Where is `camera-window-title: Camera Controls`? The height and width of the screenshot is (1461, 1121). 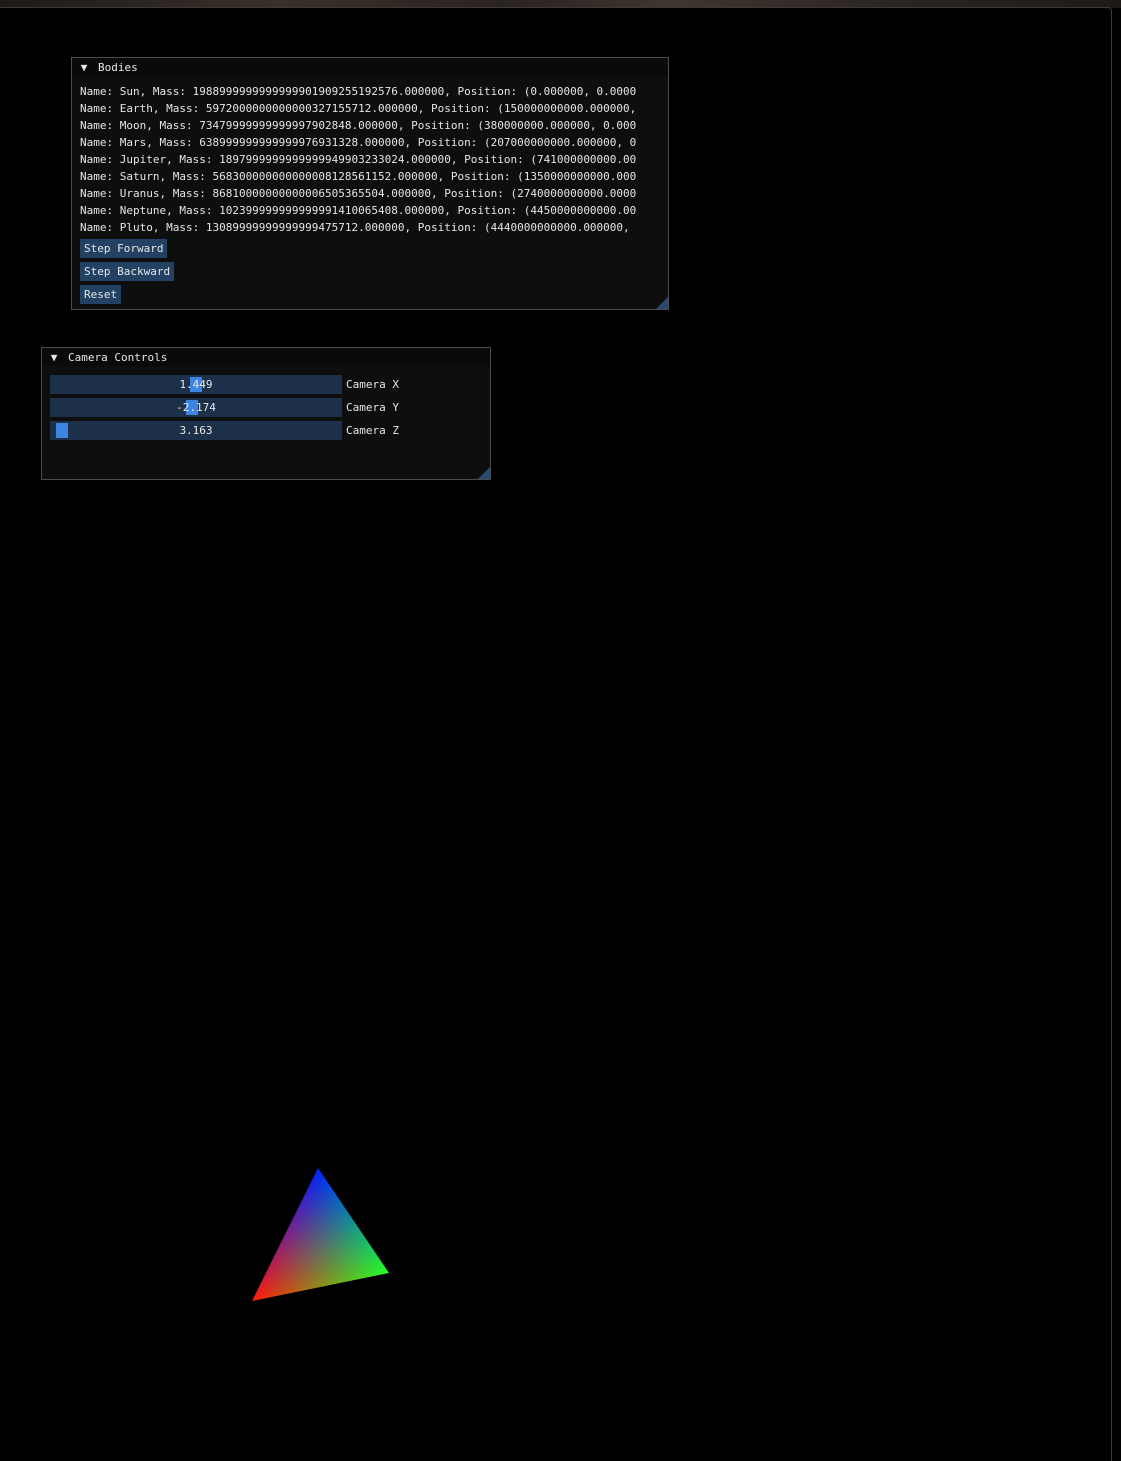
camera-window-title: Camera Controls is located at coordinates (118, 357).